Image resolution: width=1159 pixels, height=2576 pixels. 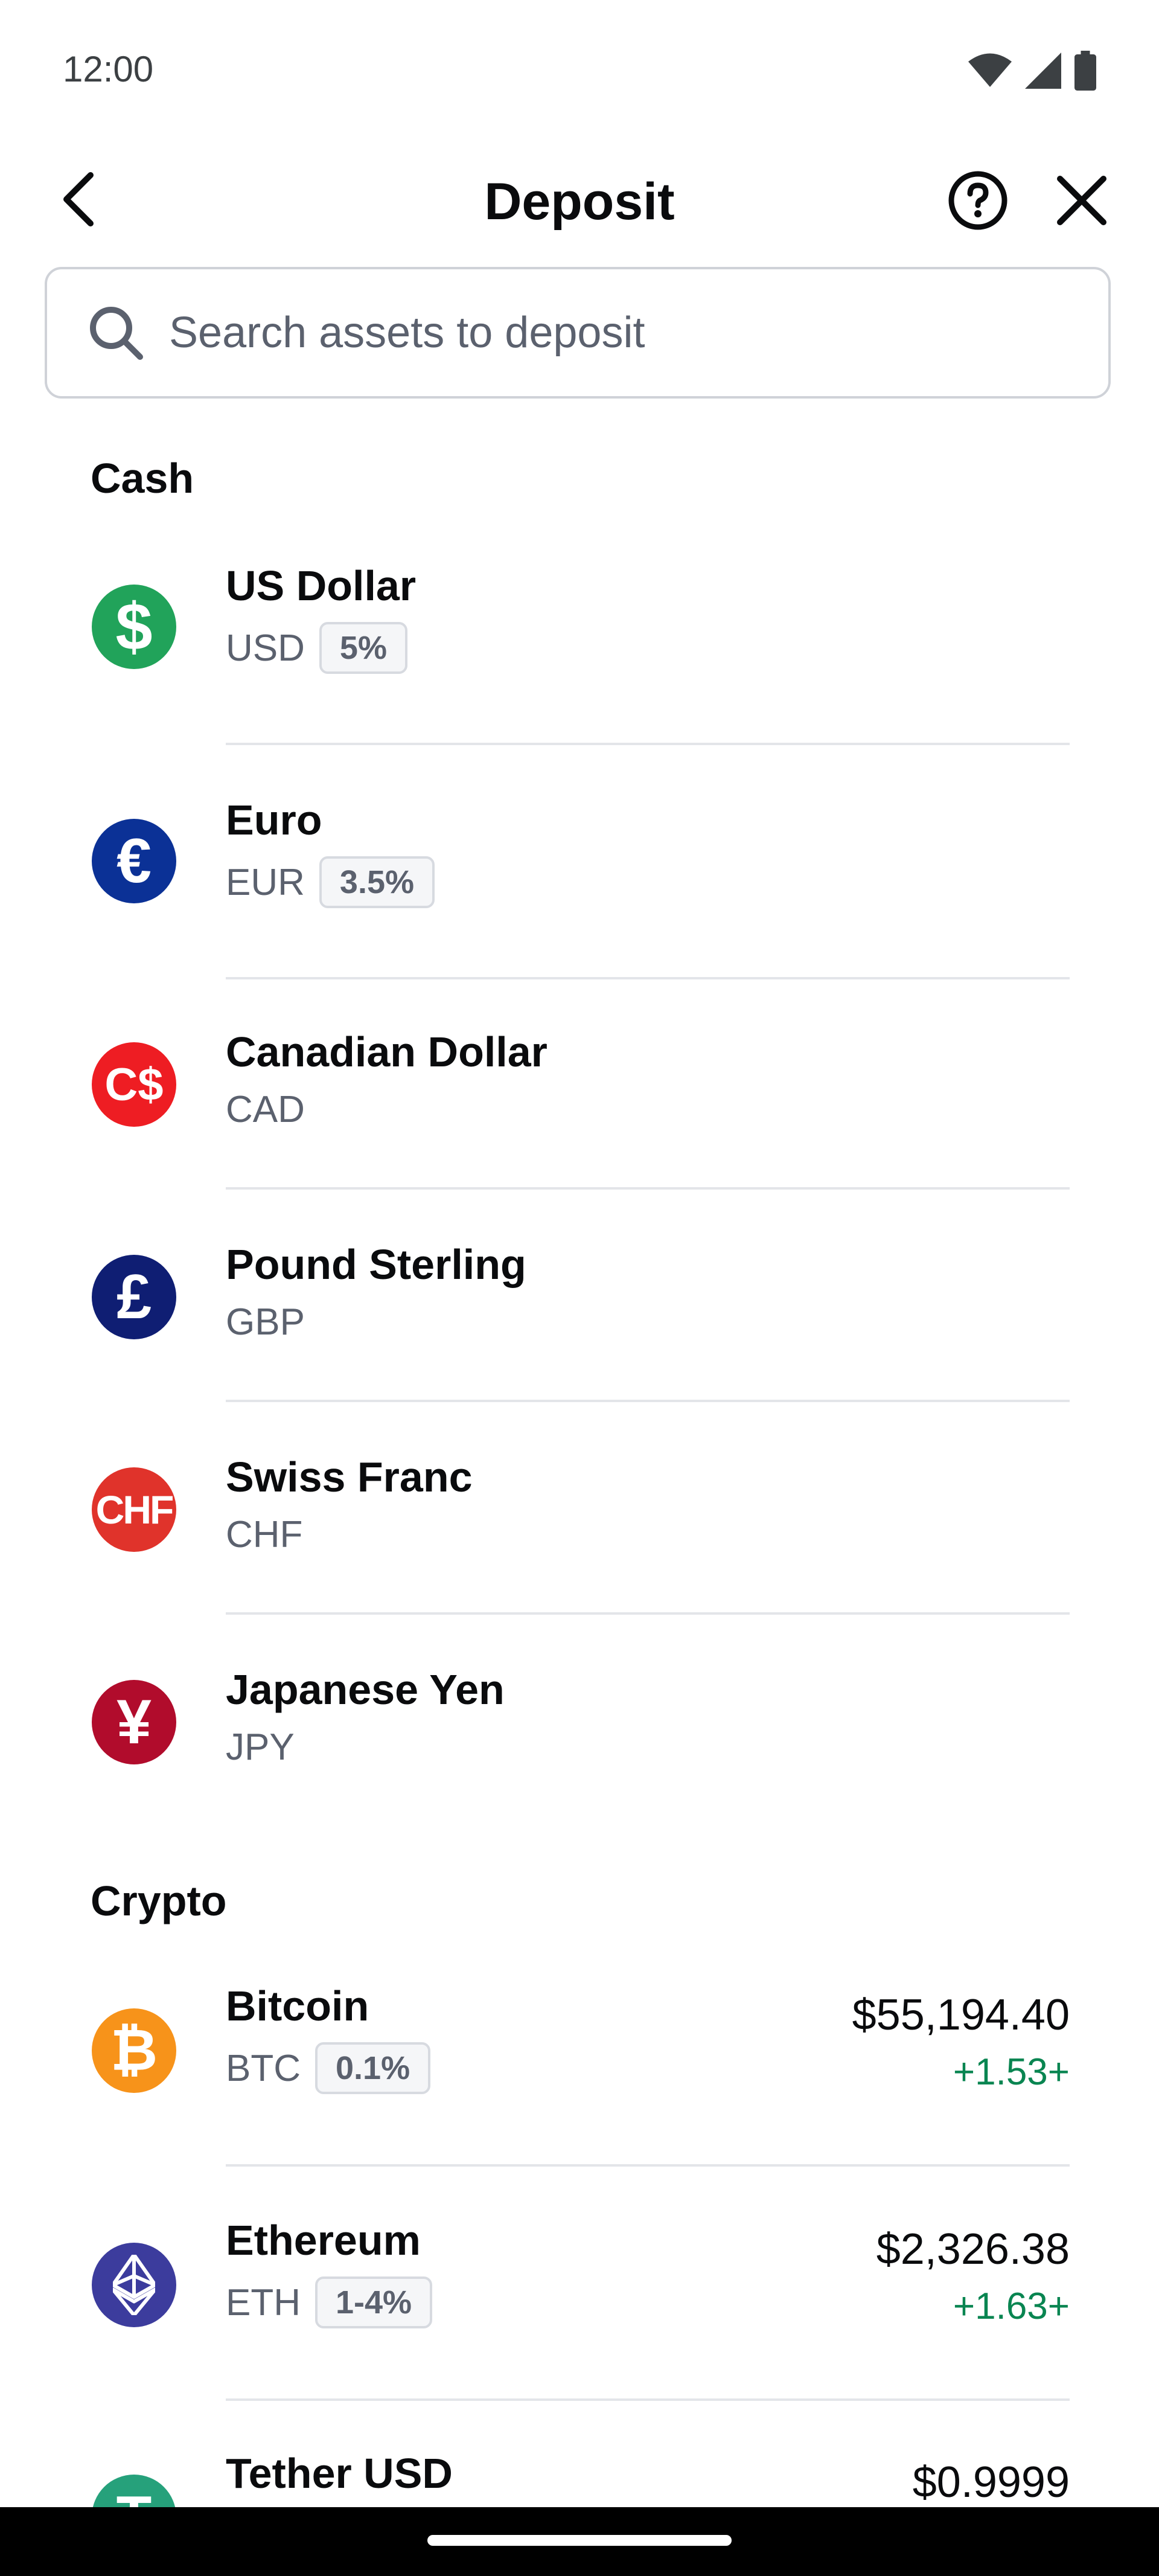 What do you see at coordinates (134, 861) in the screenshot?
I see `euro-icon: €` at bounding box center [134, 861].